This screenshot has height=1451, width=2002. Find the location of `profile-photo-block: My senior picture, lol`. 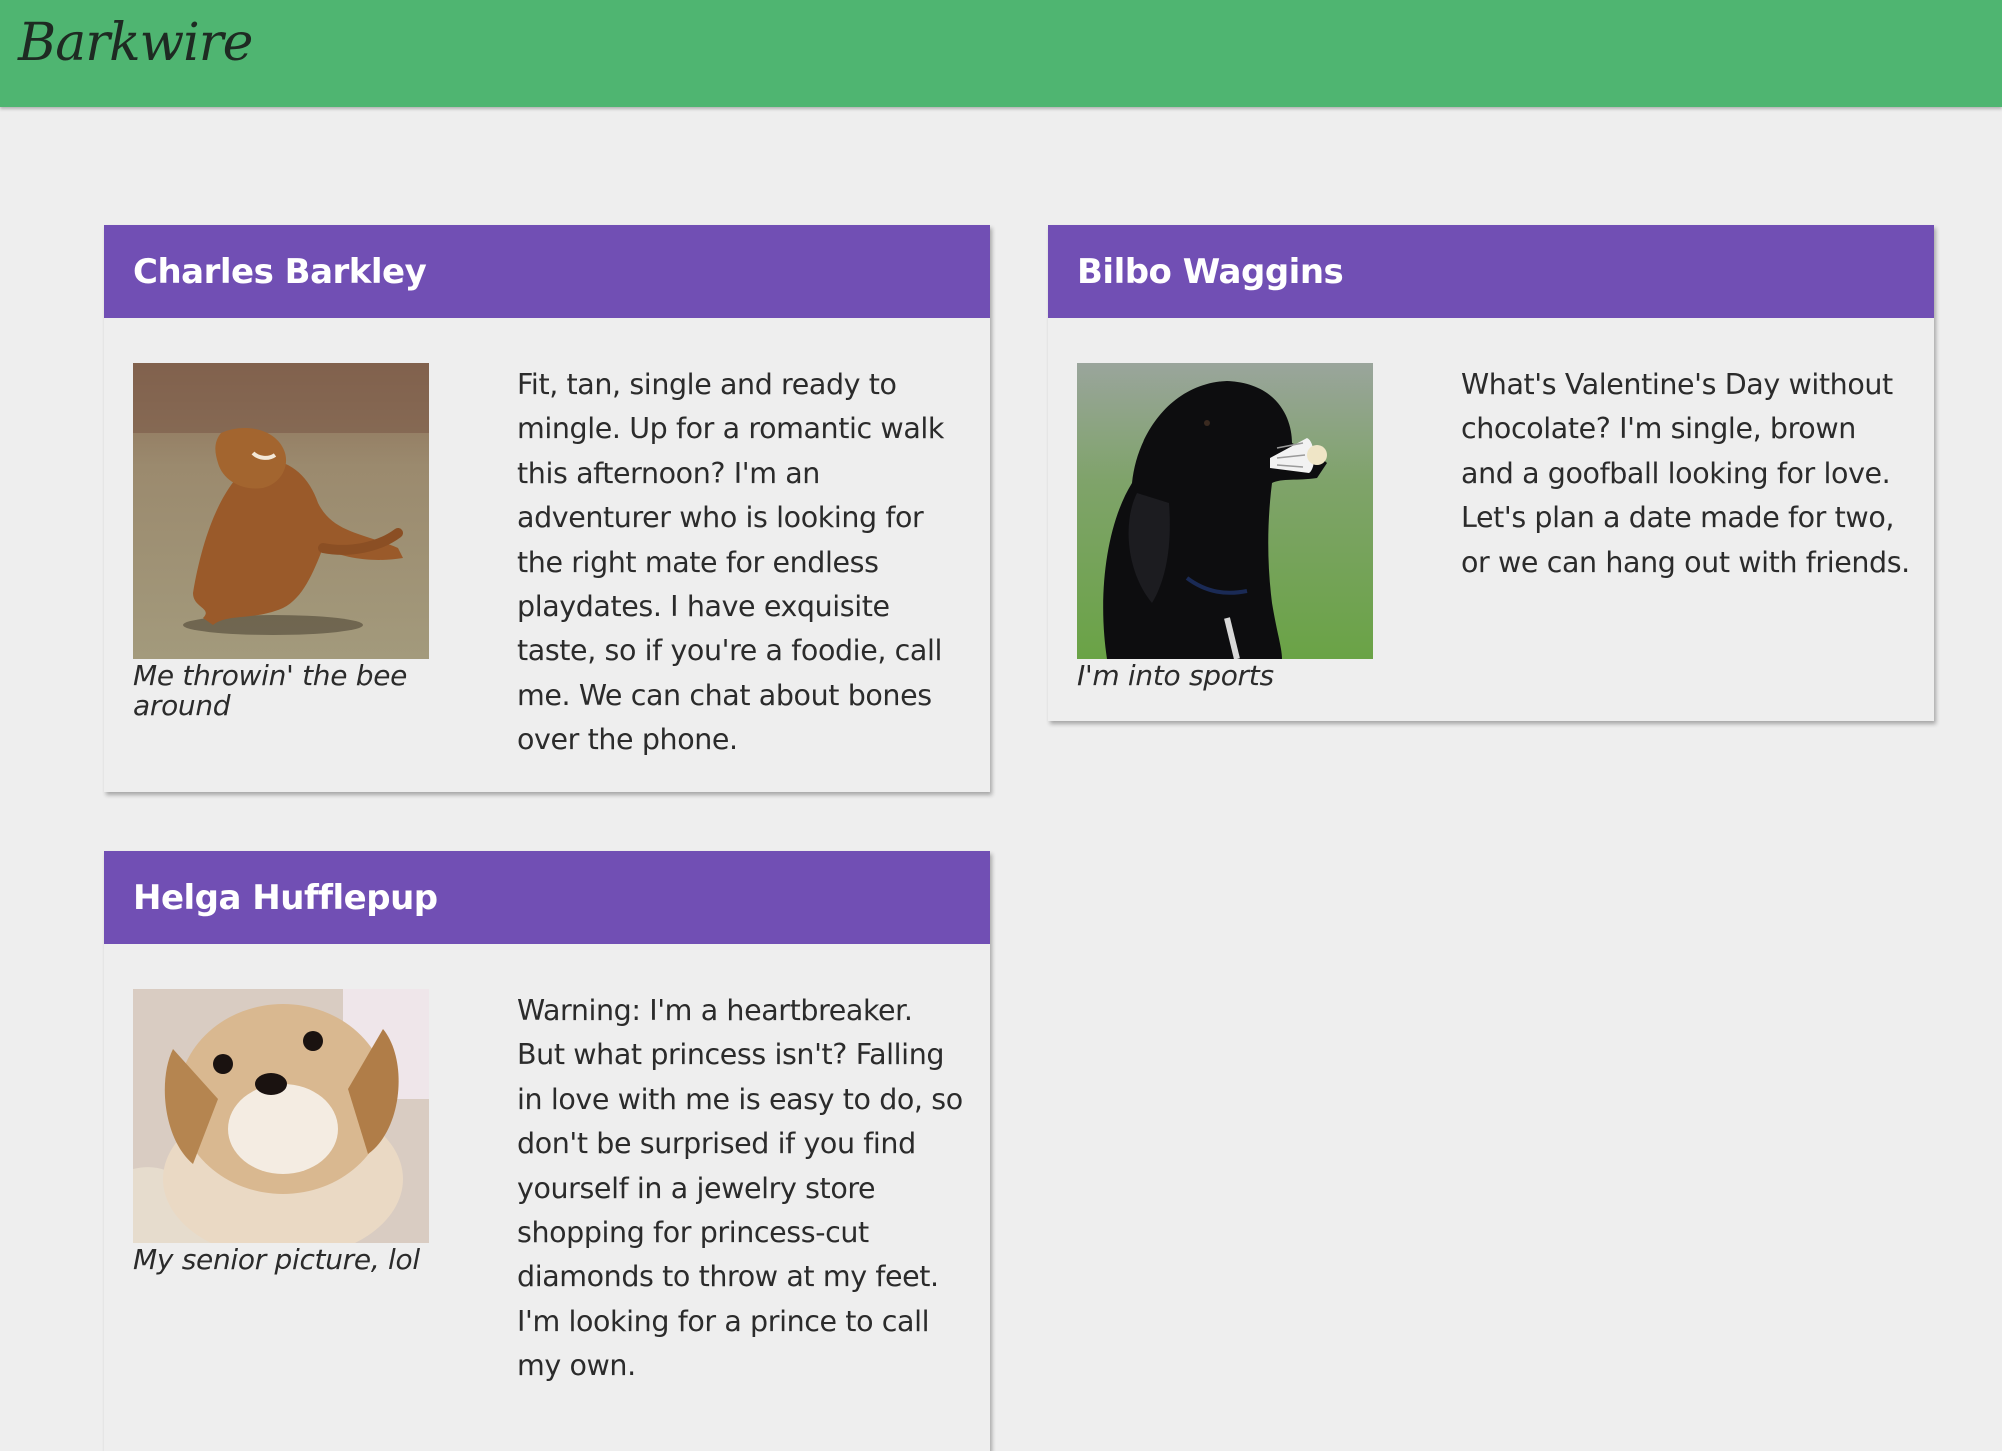

profile-photo-block: My senior picture, lol is located at coordinates (281, 1132).